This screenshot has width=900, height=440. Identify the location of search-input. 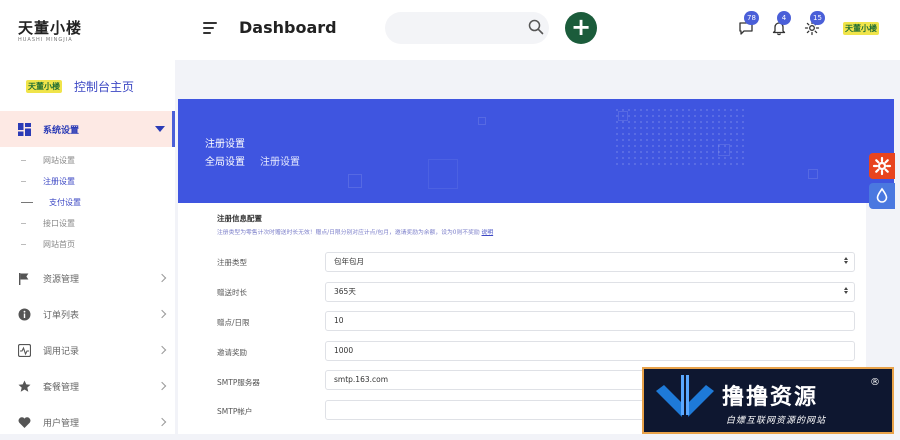
(467, 28).